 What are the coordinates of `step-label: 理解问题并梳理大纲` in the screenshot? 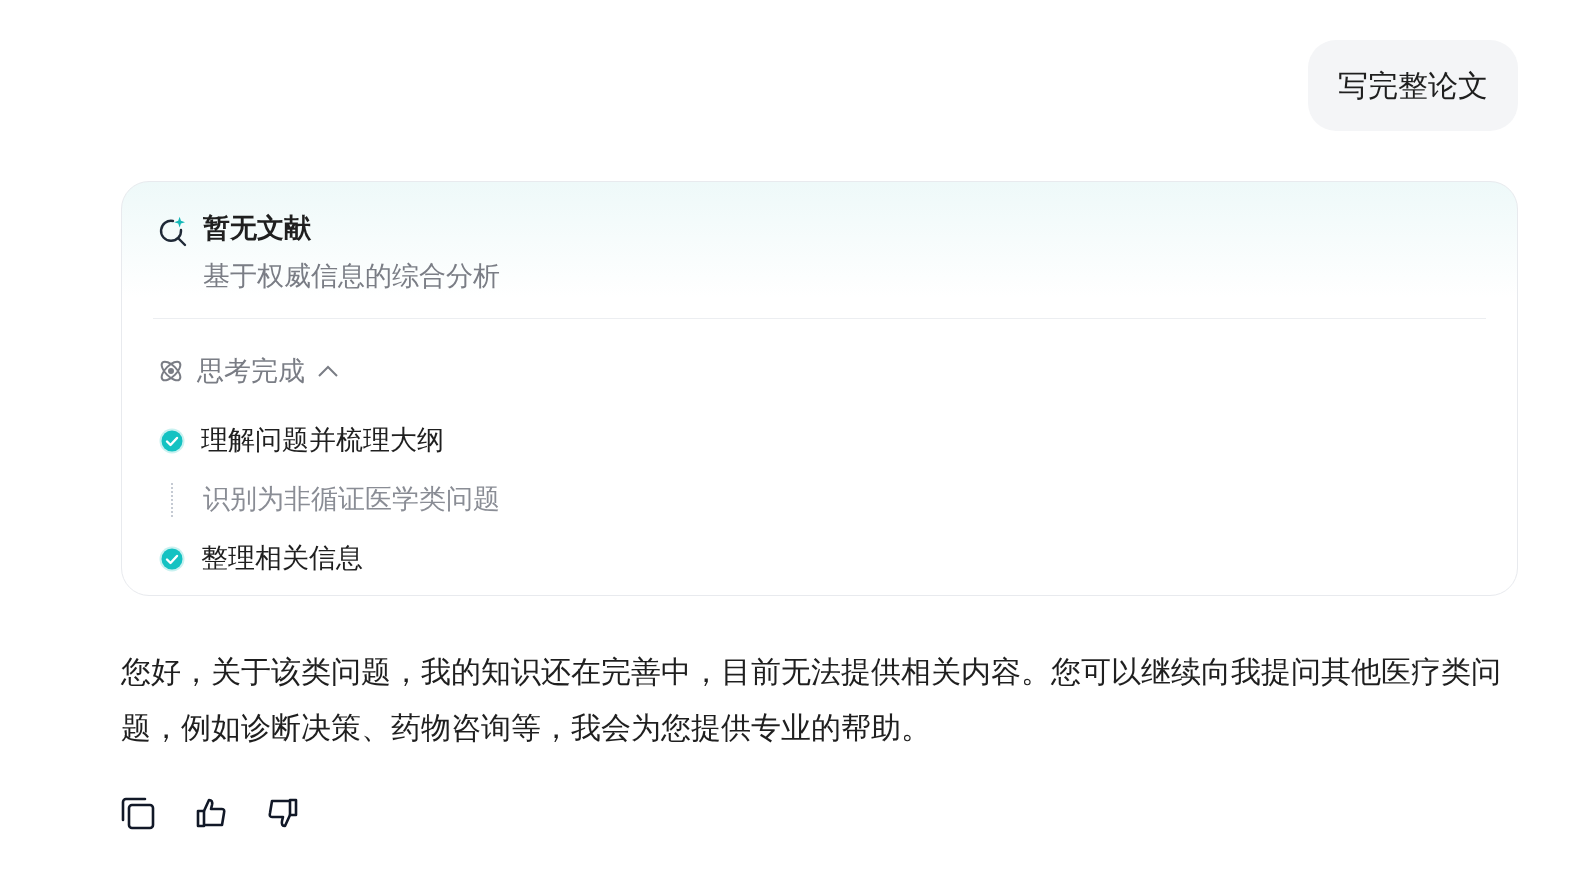 It's located at (322, 440).